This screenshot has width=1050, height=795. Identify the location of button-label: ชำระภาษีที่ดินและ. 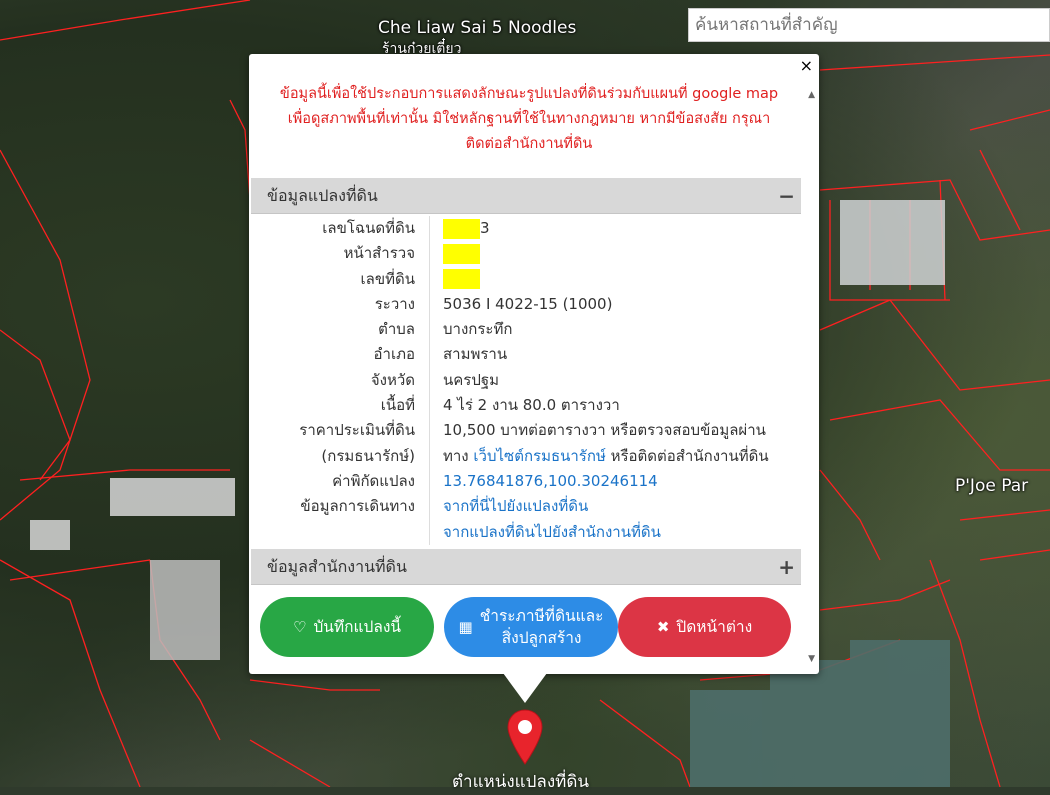
(541, 616).